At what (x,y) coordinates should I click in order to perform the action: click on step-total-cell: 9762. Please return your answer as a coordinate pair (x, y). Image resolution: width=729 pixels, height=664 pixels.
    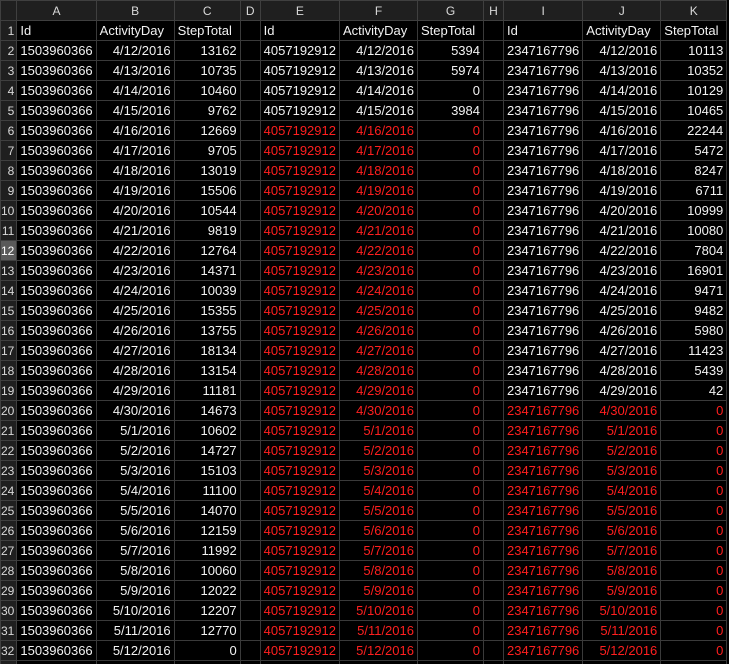
    Looking at the image, I should click on (207, 110).